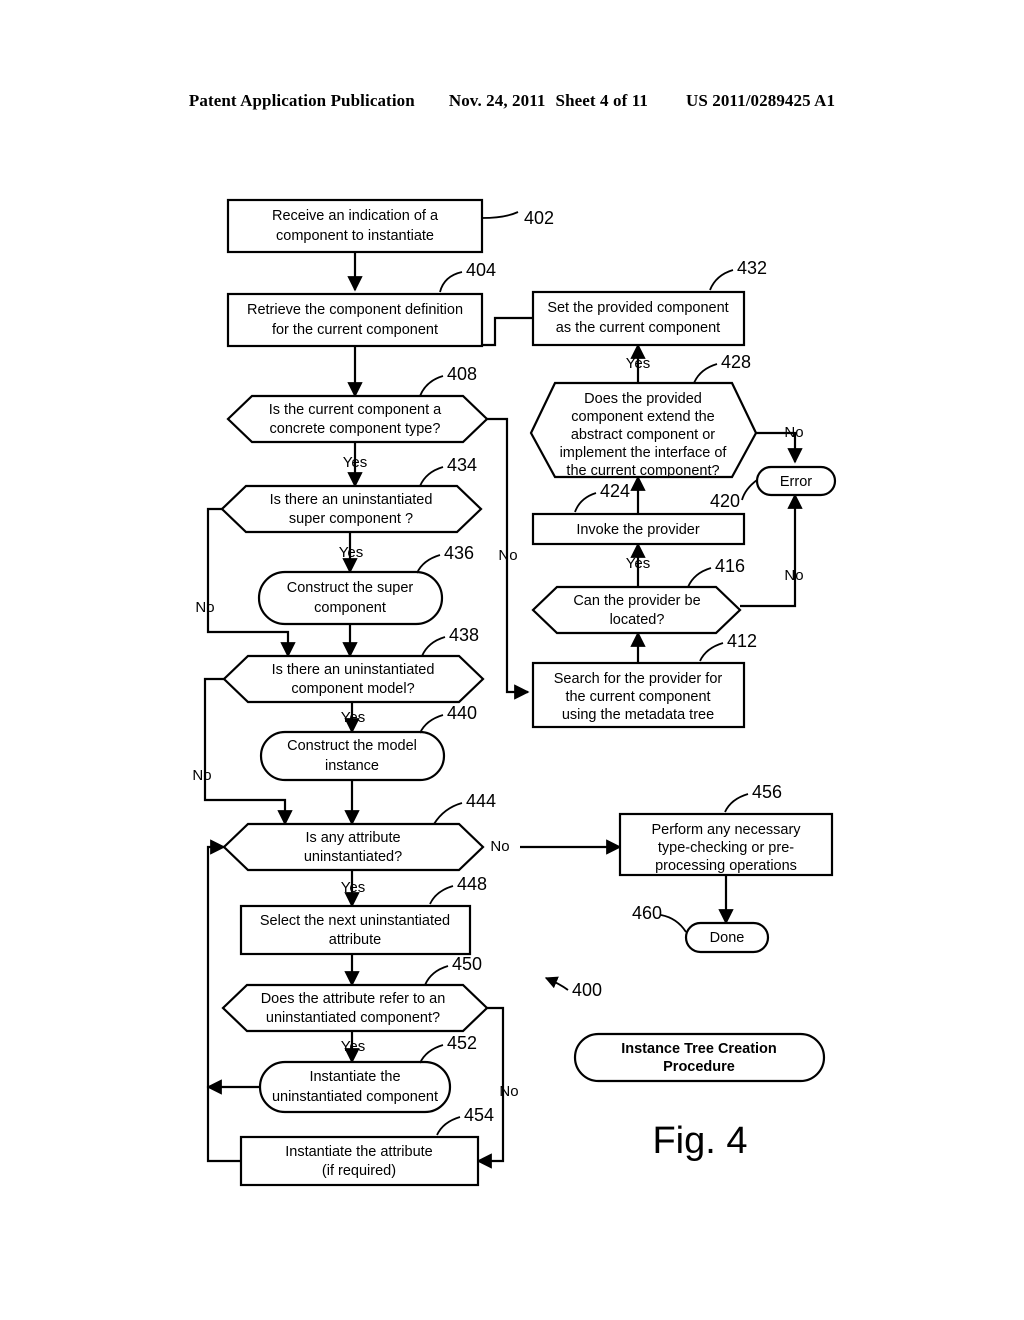 The image size is (1024, 1320). What do you see at coordinates (352, 838) in the screenshot?
I see `node-444-line1: Is any attribute` at bounding box center [352, 838].